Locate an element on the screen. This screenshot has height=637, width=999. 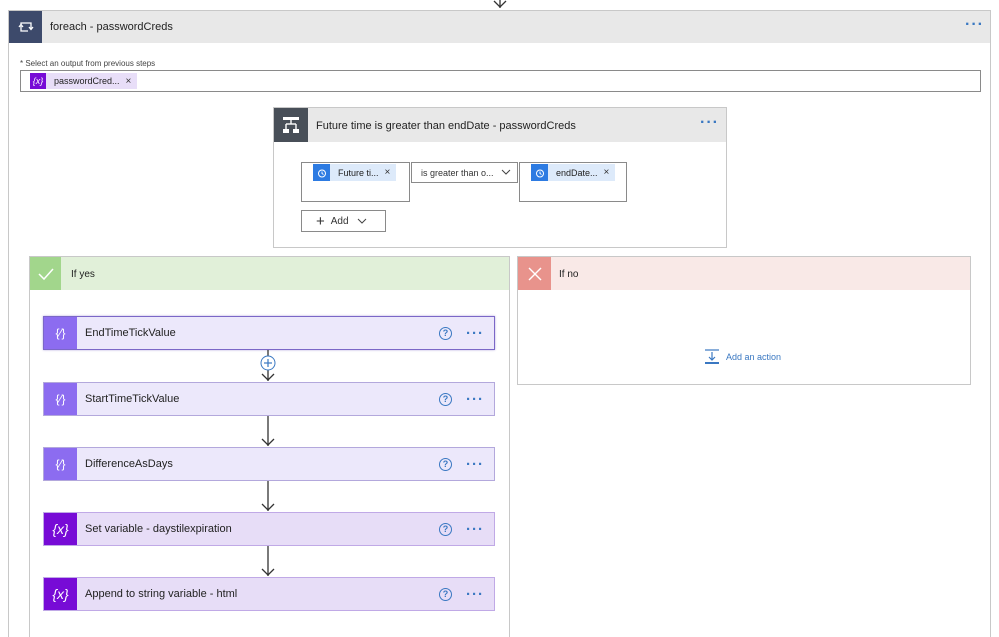
condition-icon-box is located at coordinates (291, 125).